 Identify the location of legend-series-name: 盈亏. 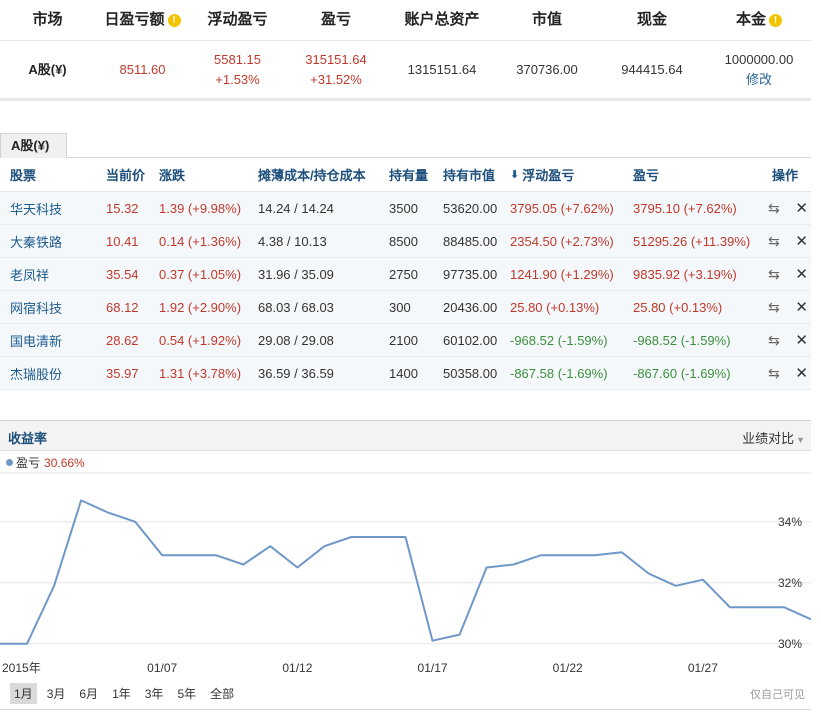
(28, 463).